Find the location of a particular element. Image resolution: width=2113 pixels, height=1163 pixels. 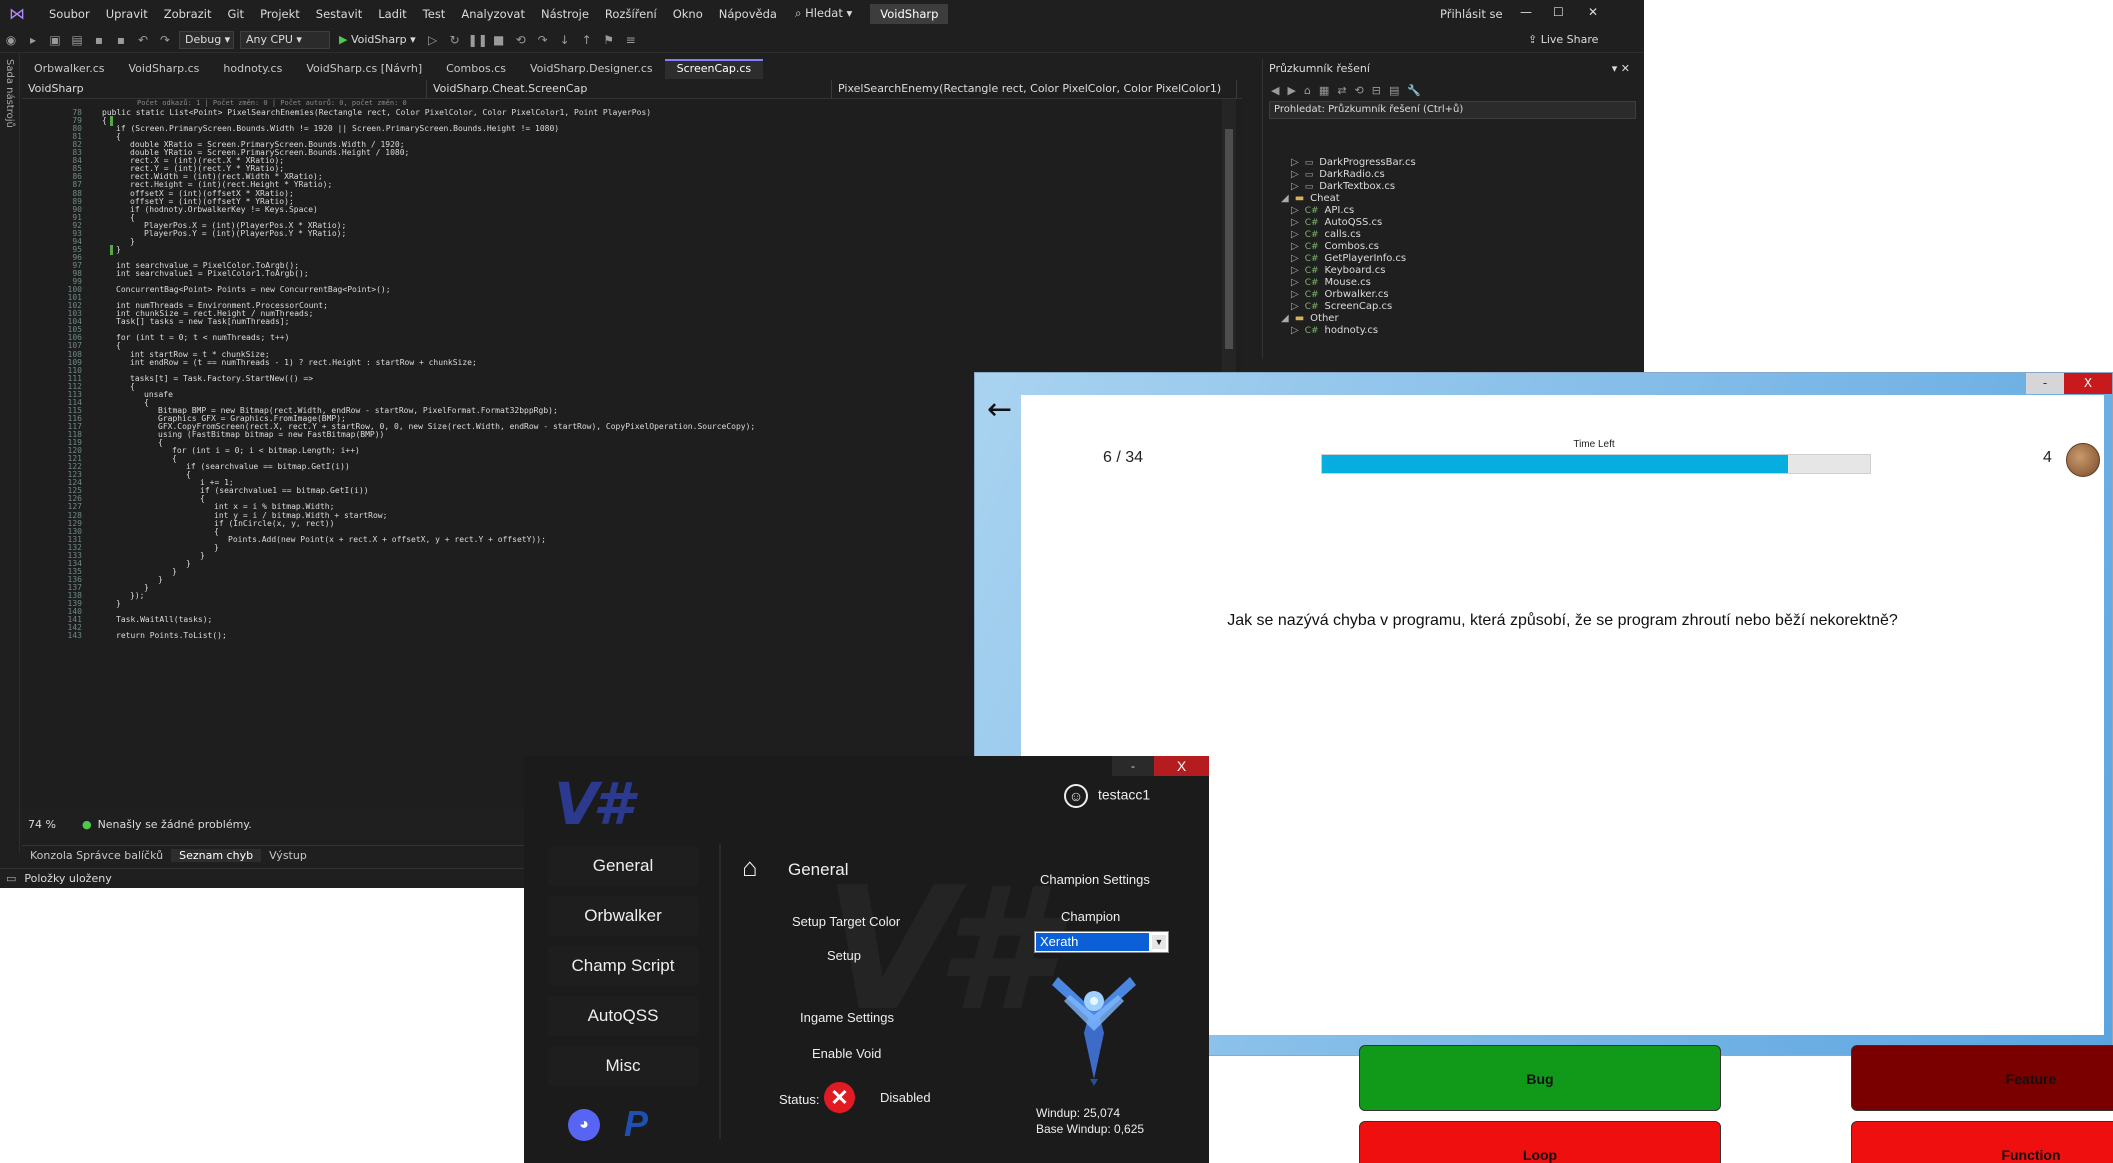

doc-tab: VoidSharp.cs [Návrh] is located at coordinates (364, 69).